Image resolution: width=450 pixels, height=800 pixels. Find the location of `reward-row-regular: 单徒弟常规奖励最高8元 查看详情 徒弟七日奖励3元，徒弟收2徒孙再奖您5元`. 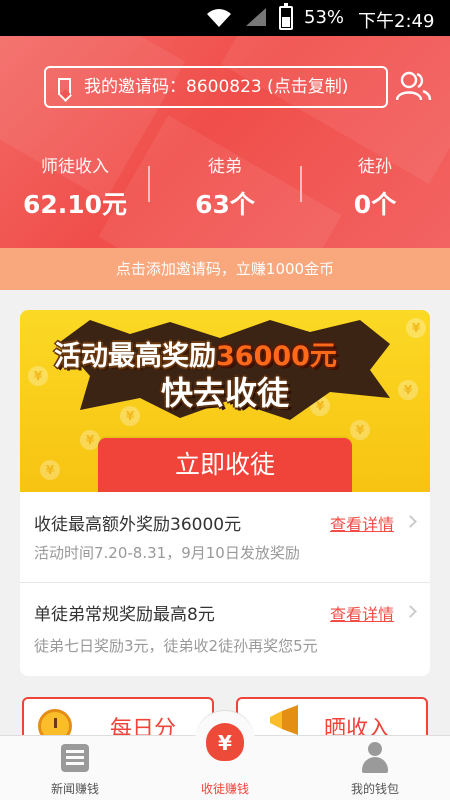

reward-row-regular: 单徒弟常规奖励最高8元 查看详情 徒弟七日奖励3元，徒弟收2徒孙再奖您5元 is located at coordinates (225, 629).